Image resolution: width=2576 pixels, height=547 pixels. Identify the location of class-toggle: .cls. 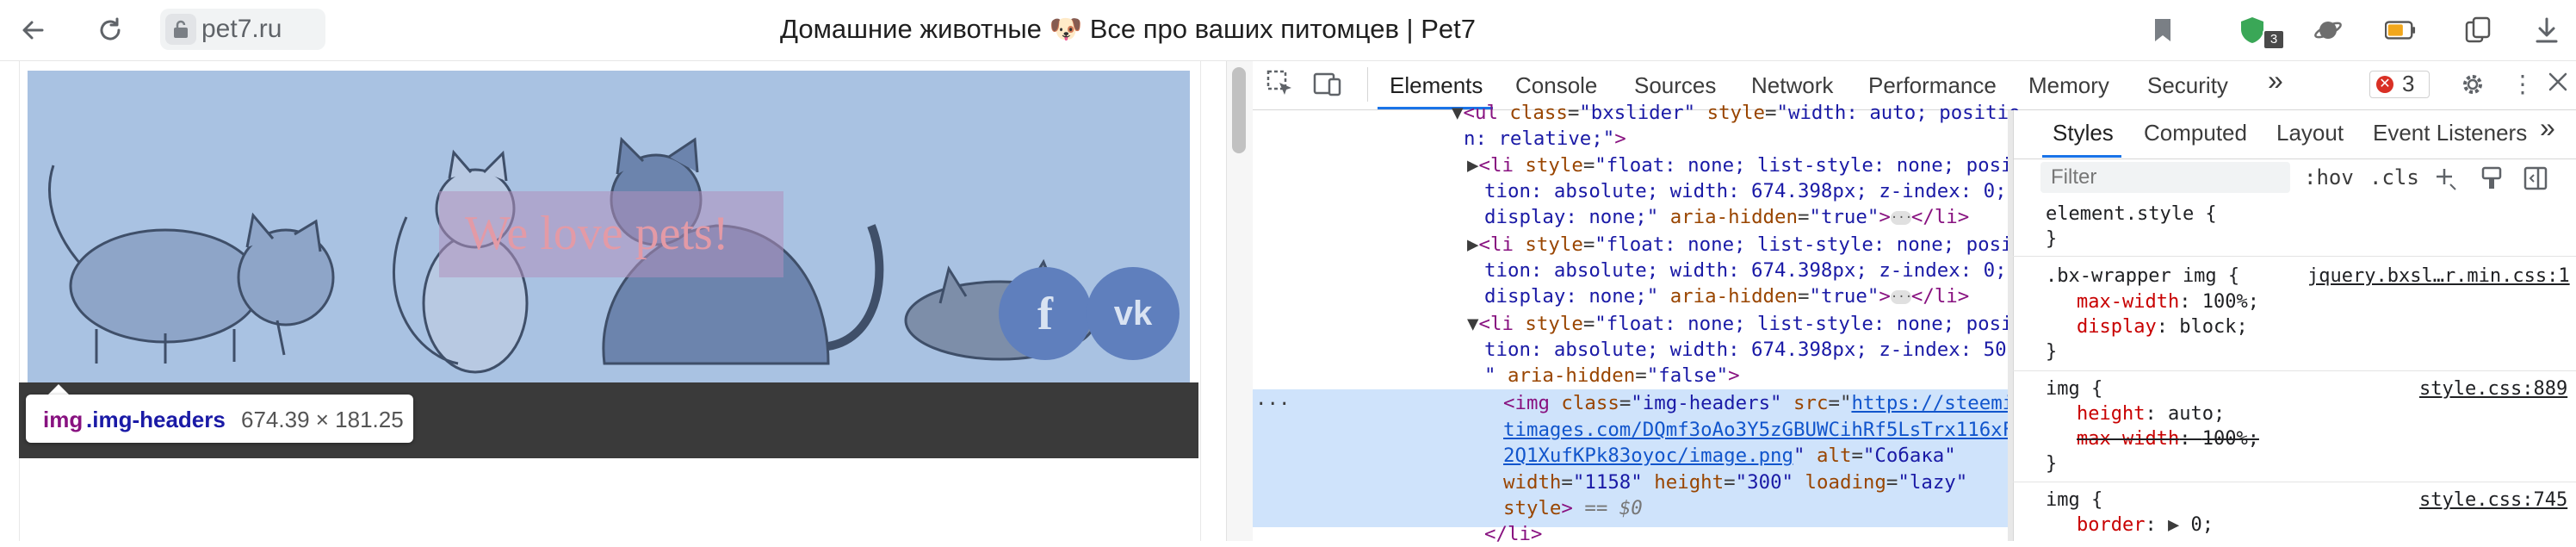
(2394, 177).